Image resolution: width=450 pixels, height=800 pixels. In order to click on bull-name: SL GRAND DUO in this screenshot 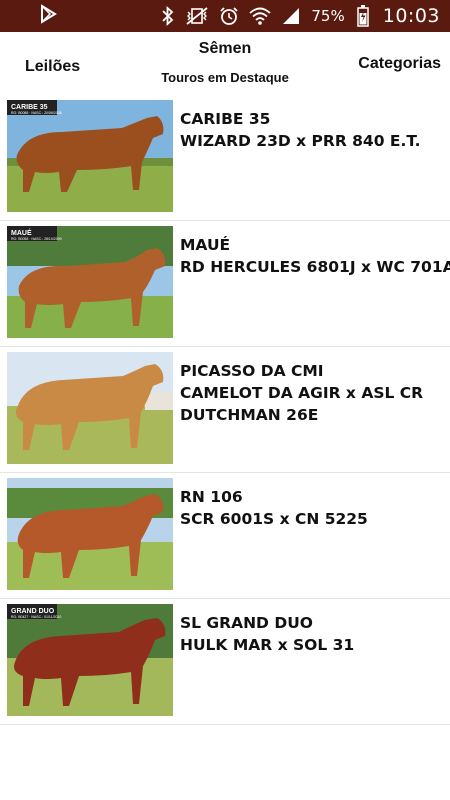, I will do `click(246, 623)`.